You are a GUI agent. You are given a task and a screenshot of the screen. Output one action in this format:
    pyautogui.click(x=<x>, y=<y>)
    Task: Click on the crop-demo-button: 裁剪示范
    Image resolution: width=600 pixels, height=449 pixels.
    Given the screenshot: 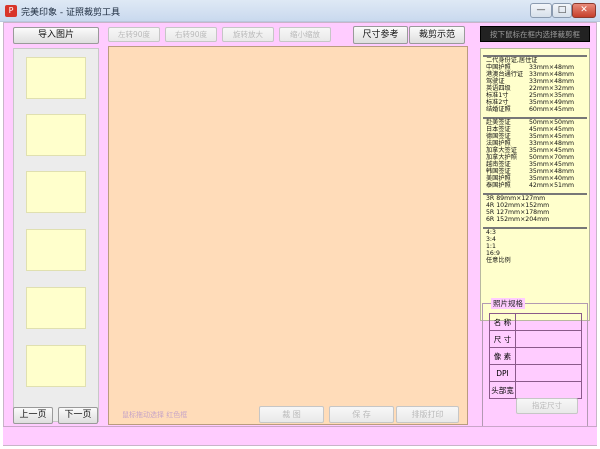 What is the action you would take?
    pyautogui.click(x=437, y=35)
    